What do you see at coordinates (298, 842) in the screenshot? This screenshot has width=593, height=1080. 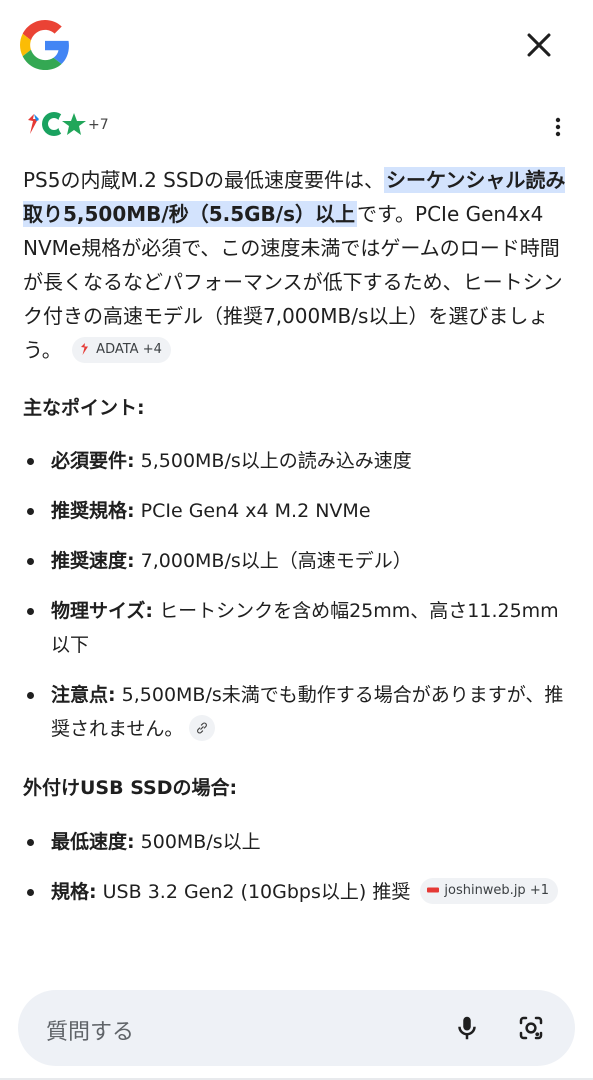 I see `list-item: 最低速度: 500MB/s以上` at bounding box center [298, 842].